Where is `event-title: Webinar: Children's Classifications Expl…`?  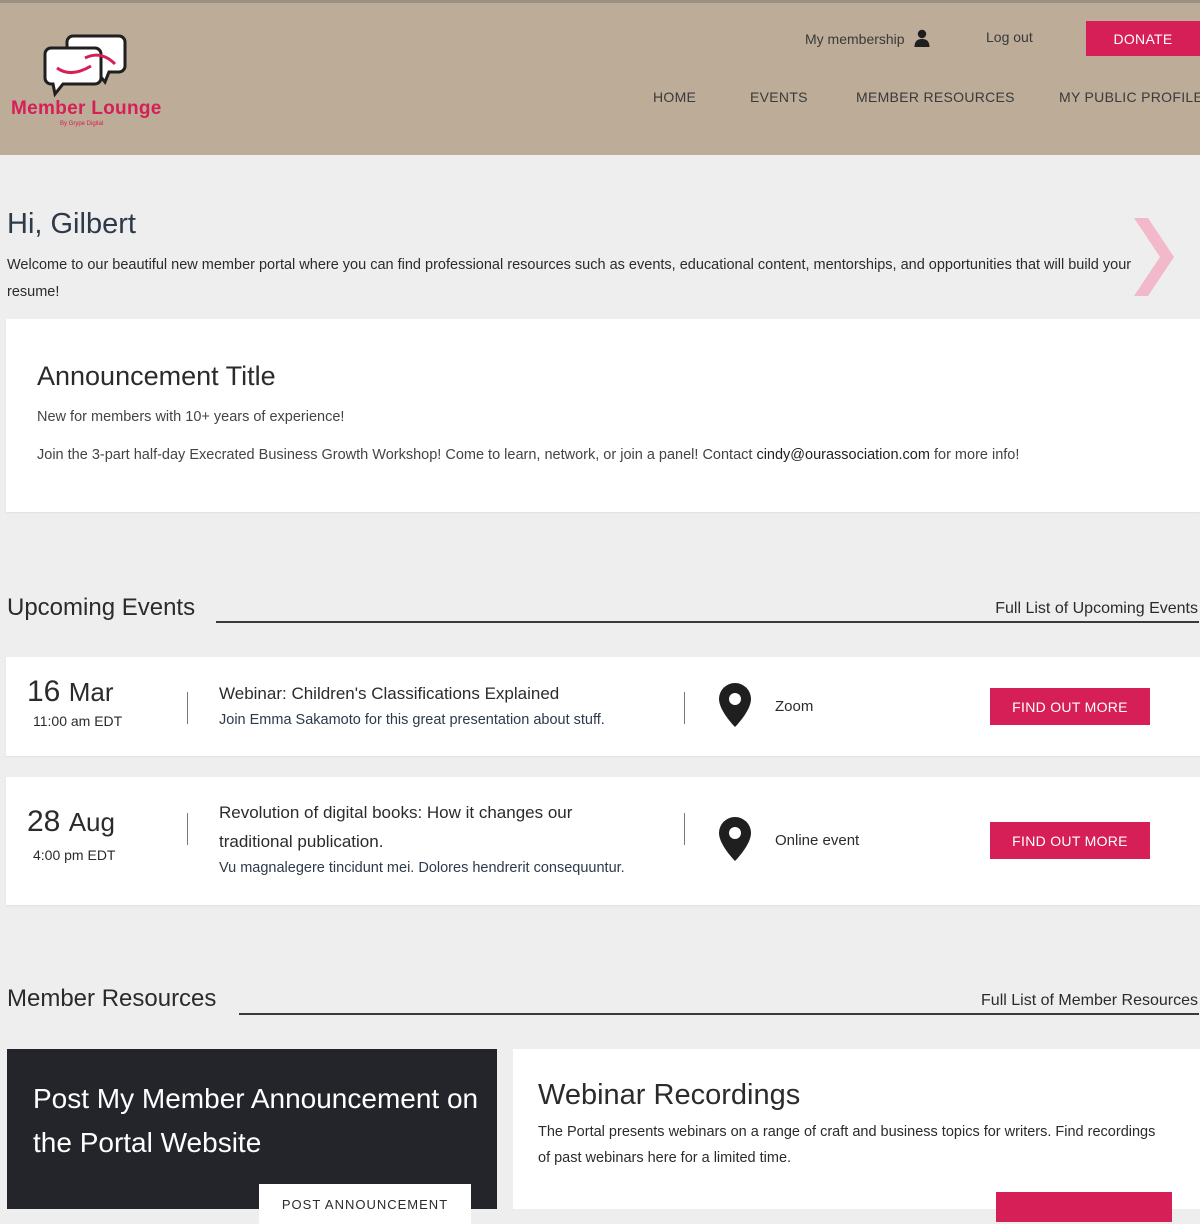
event-title: Webinar: Children's Classifications Expl… is located at coordinates (429, 693).